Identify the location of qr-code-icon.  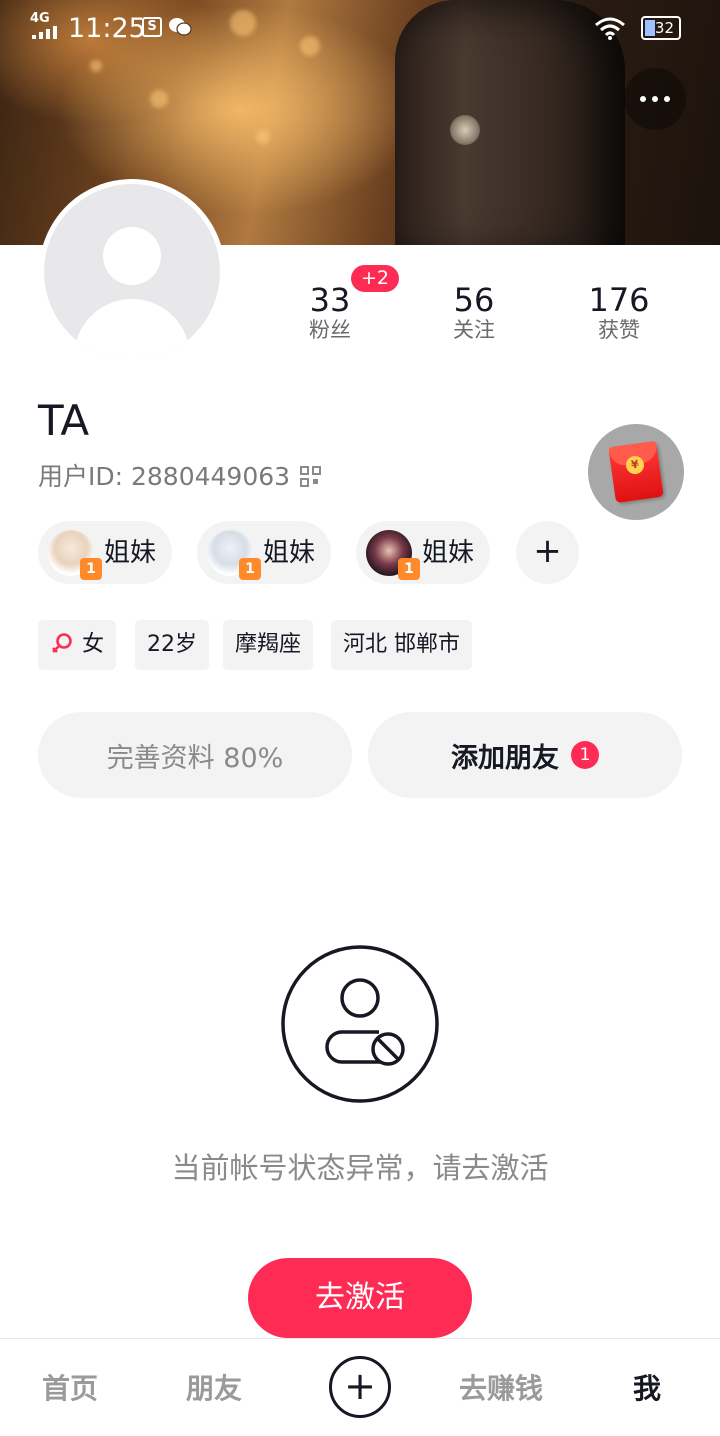
(311, 477).